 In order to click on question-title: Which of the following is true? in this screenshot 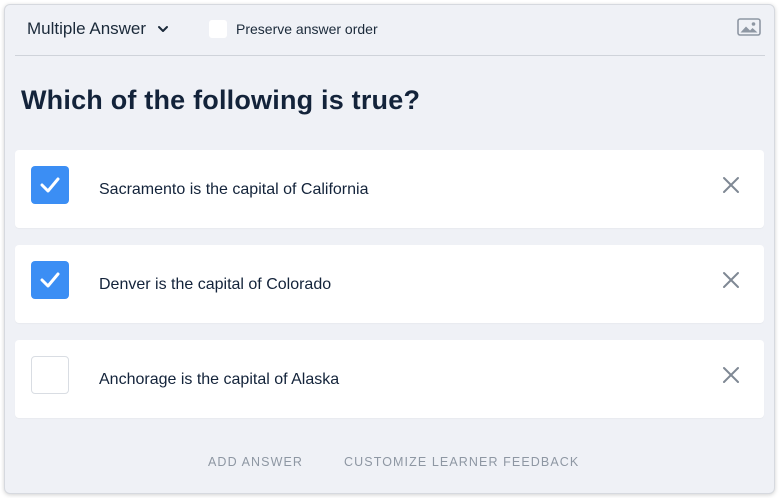, I will do `click(220, 100)`.